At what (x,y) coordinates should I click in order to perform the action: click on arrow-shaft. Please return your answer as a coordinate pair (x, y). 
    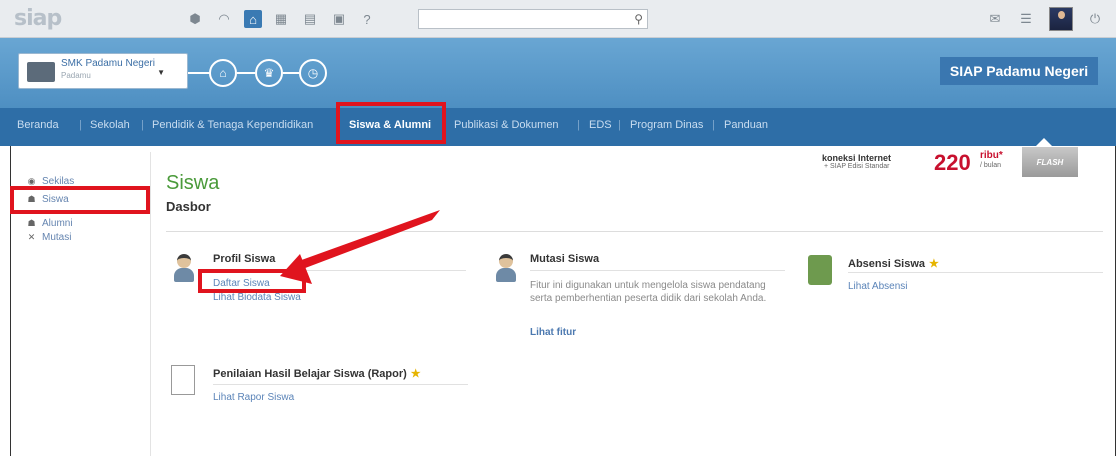
    Looking at the image, I should click on (368, 240).